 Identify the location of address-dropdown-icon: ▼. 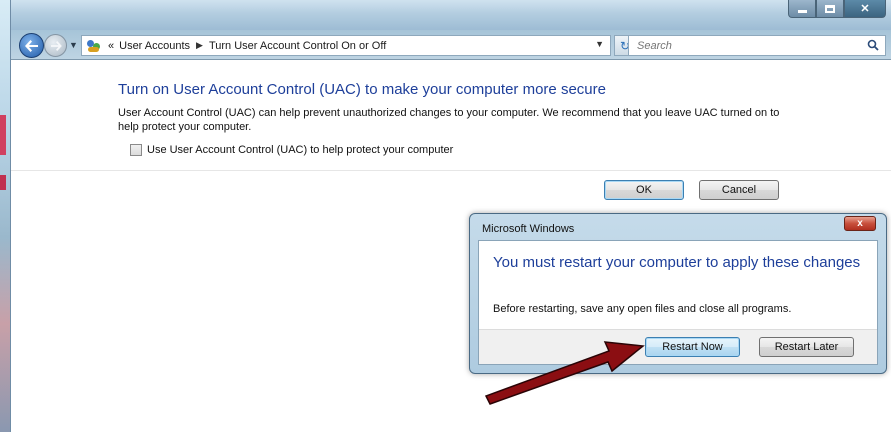
(599, 44).